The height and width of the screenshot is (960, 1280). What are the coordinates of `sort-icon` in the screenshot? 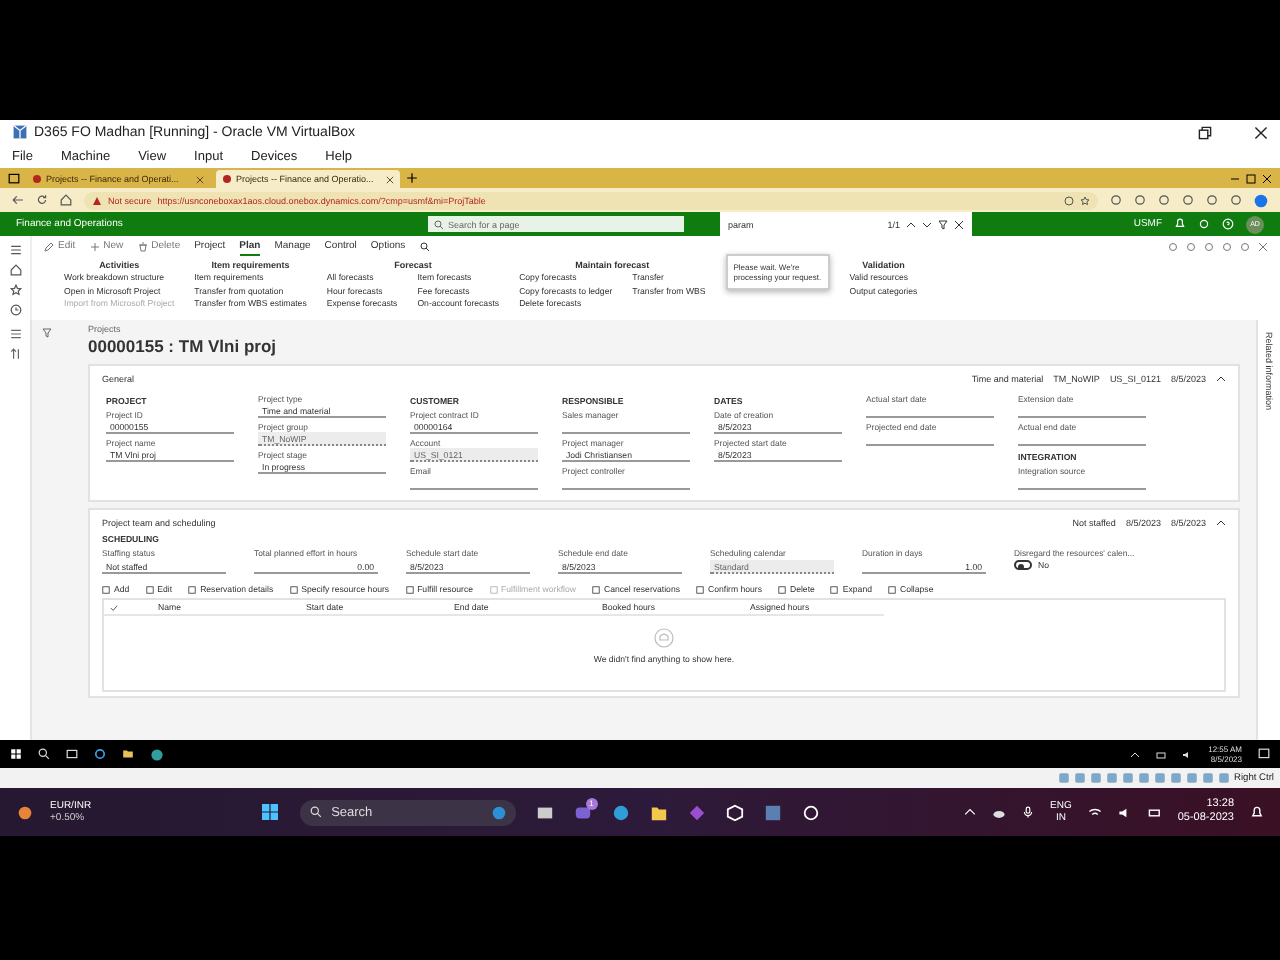 It's located at (15, 354).